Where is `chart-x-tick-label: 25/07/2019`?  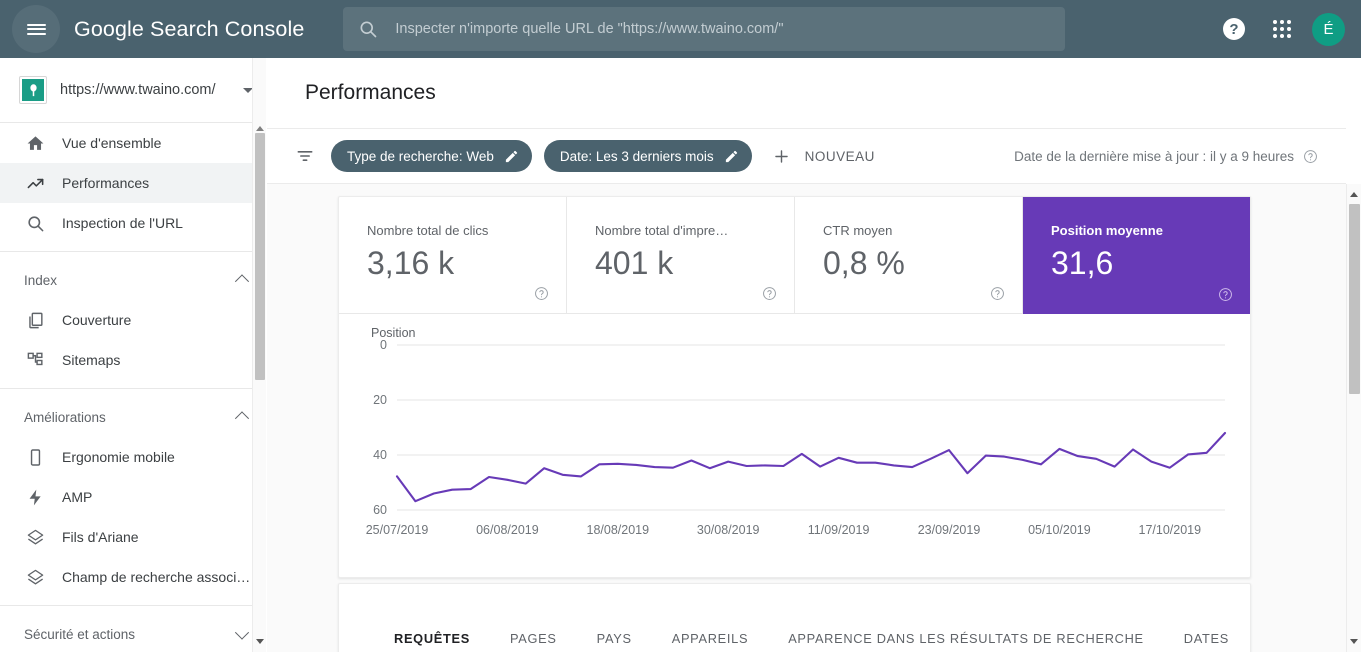
chart-x-tick-label: 25/07/2019 is located at coordinates (397, 530).